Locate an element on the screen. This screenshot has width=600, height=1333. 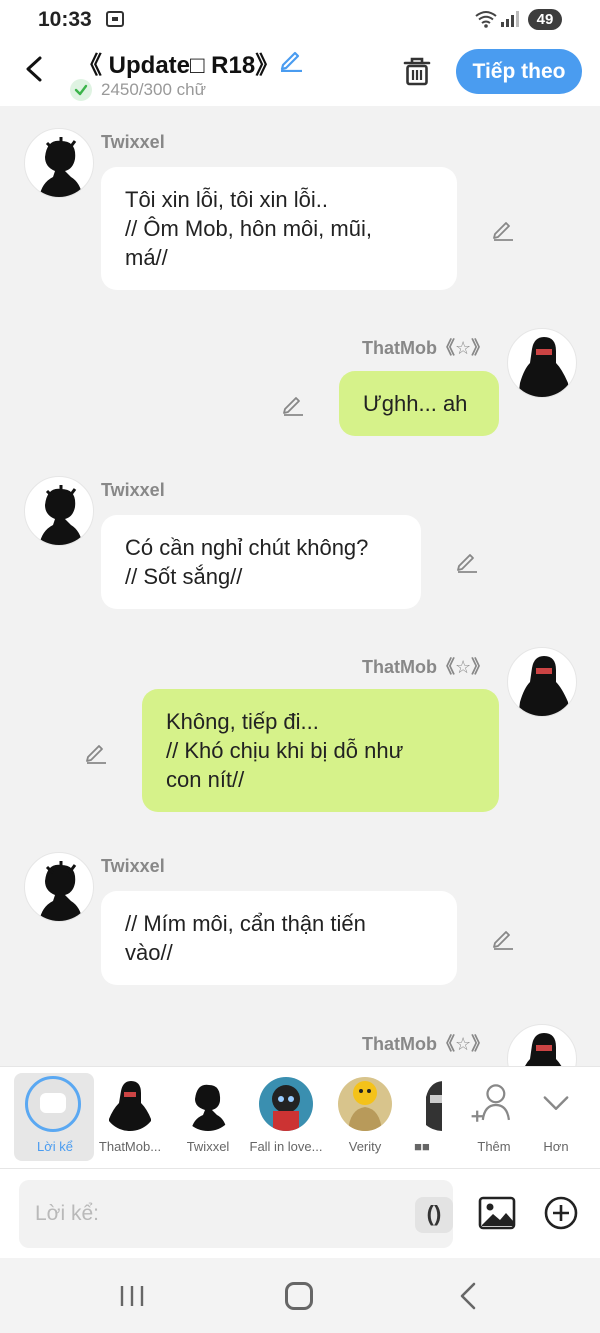
status-time: 10:33 is located at coordinates (65, 19).